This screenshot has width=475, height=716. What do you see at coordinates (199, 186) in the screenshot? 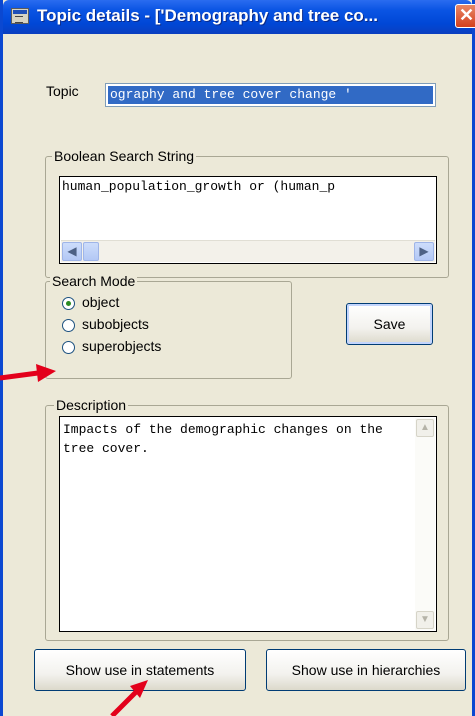
I see `boolean-search-value: human_population_growth or (human_p` at bounding box center [199, 186].